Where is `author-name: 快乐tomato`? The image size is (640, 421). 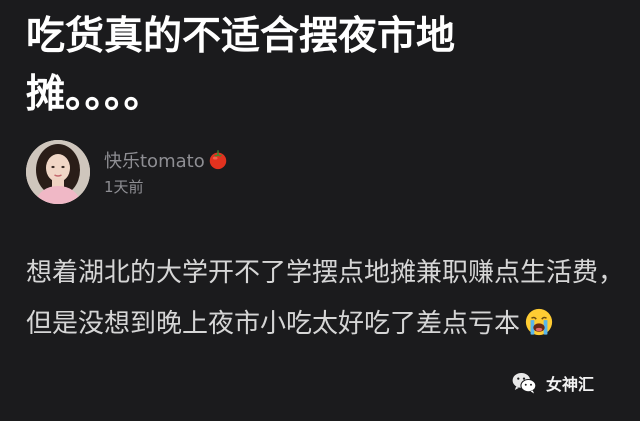
author-name: 快乐tomato is located at coordinates (154, 161).